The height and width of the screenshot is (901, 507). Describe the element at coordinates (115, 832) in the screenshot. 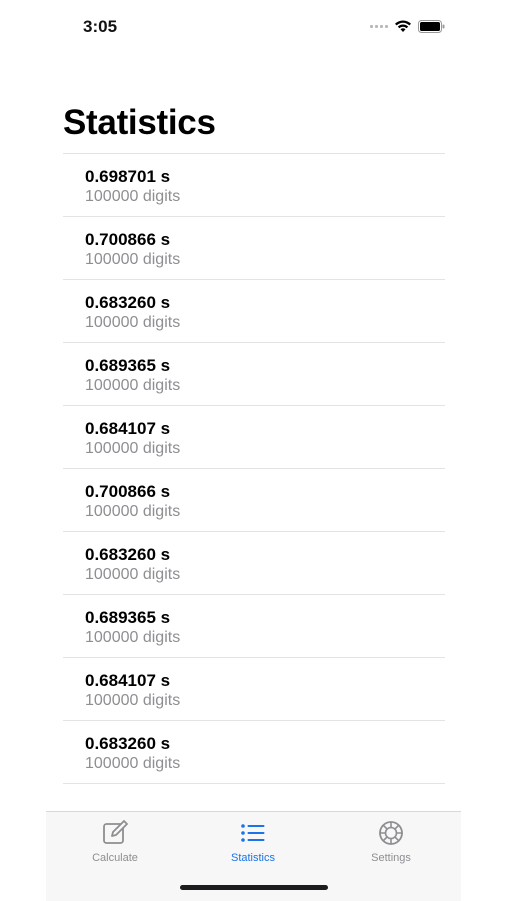

I see `compose-icon` at that location.